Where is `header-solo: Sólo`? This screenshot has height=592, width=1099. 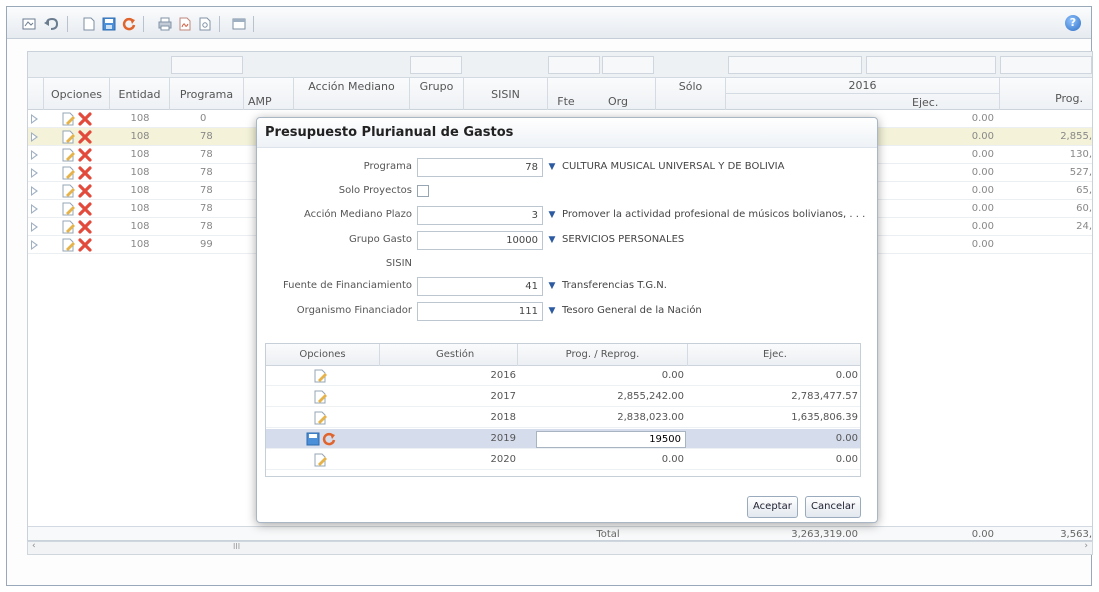
header-solo: Sólo is located at coordinates (691, 94).